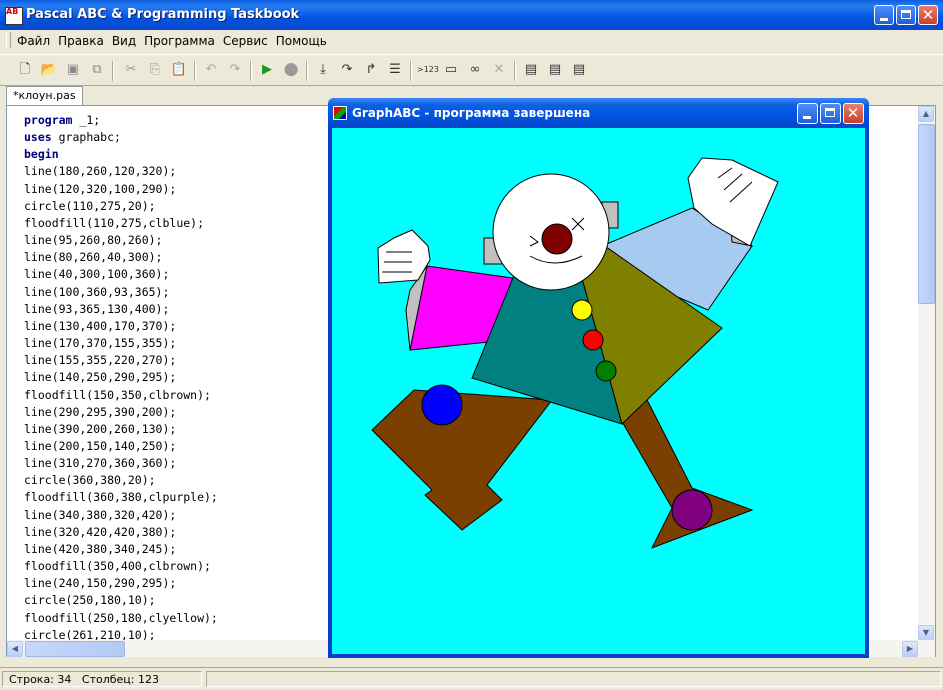  Describe the element at coordinates (44, 95) in the screenshot. I see `tab-file: *клоун.pas` at that location.